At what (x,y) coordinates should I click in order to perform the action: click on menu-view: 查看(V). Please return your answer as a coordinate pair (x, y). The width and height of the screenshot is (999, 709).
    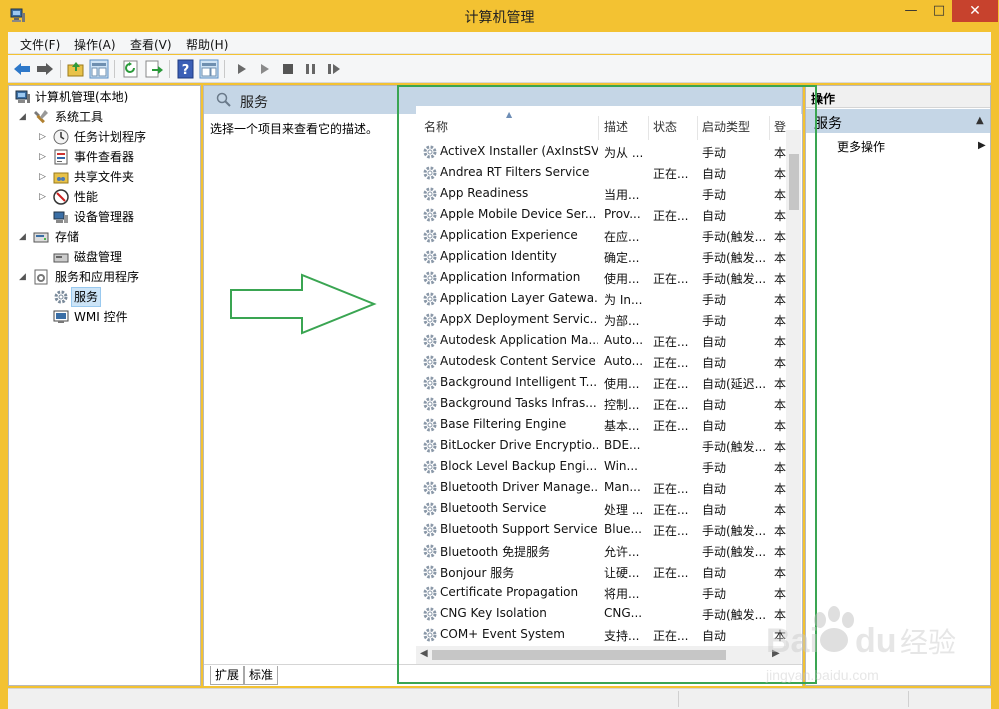
    Looking at the image, I should click on (151, 44).